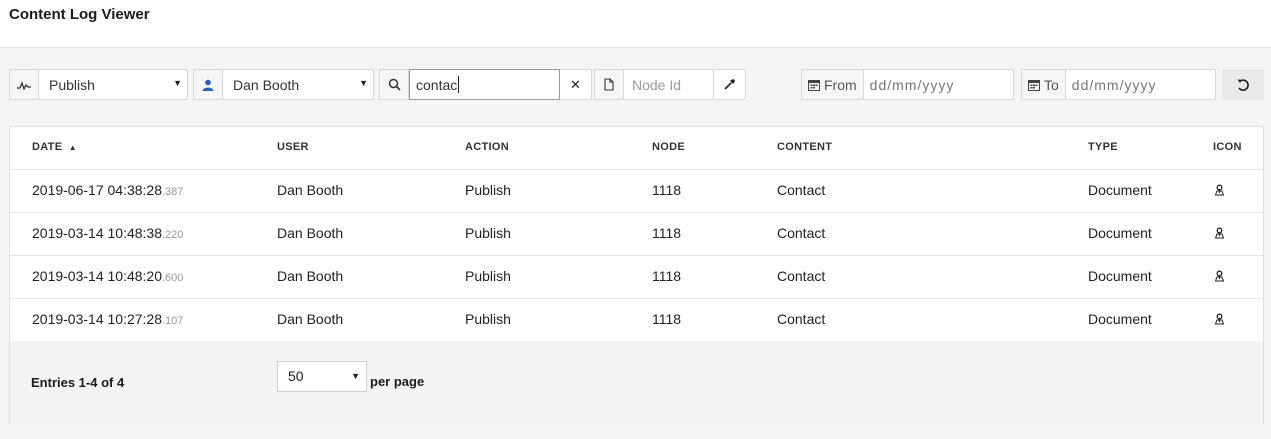 The width and height of the screenshot is (1271, 439). Describe the element at coordinates (840, 84) in the screenshot. I see `from-label: From` at that location.